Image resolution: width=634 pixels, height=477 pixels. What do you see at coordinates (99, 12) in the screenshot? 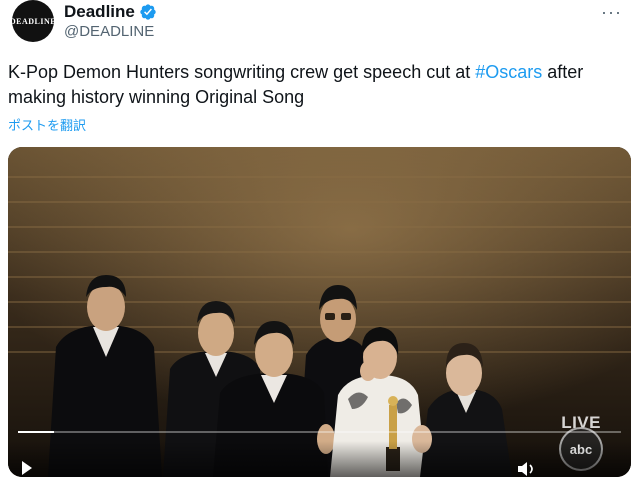
I see `display-name: Deadline` at bounding box center [99, 12].